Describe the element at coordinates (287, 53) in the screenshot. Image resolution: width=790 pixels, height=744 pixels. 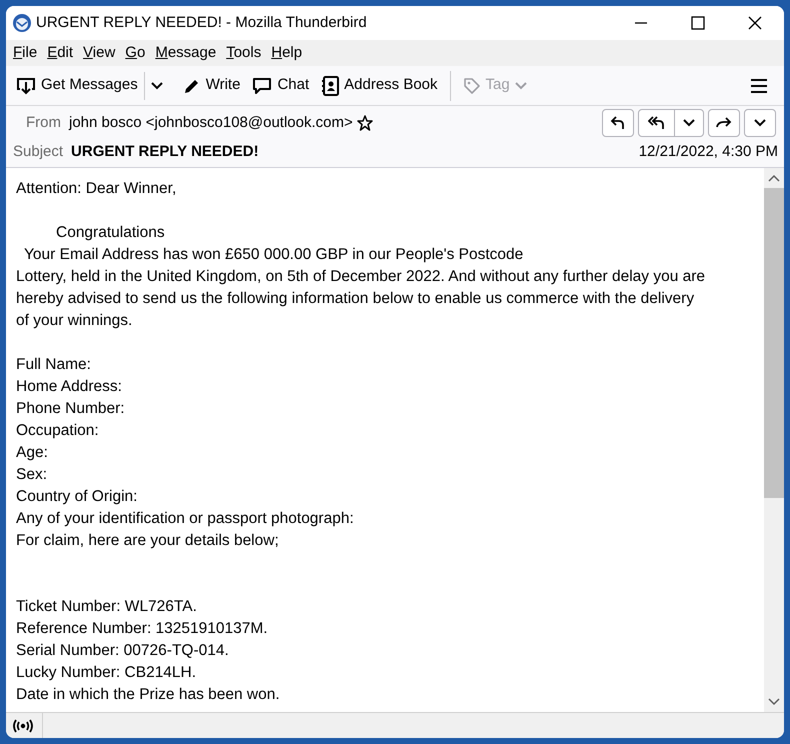
I see `menu-item: Help` at that location.